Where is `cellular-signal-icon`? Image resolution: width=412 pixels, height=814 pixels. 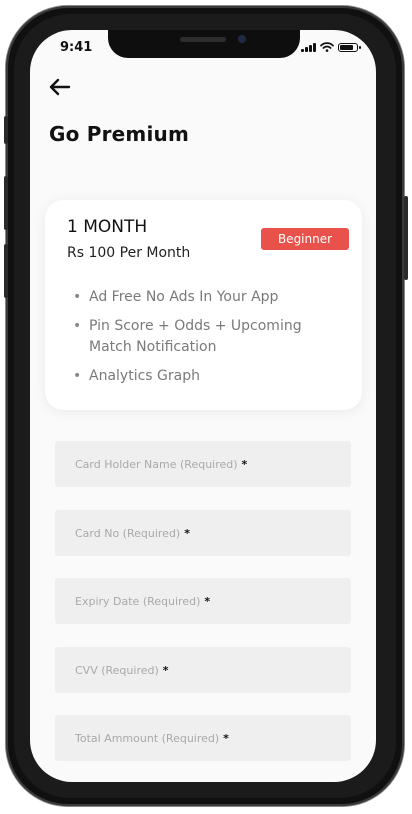 cellular-signal-icon is located at coordinates (308, 47).